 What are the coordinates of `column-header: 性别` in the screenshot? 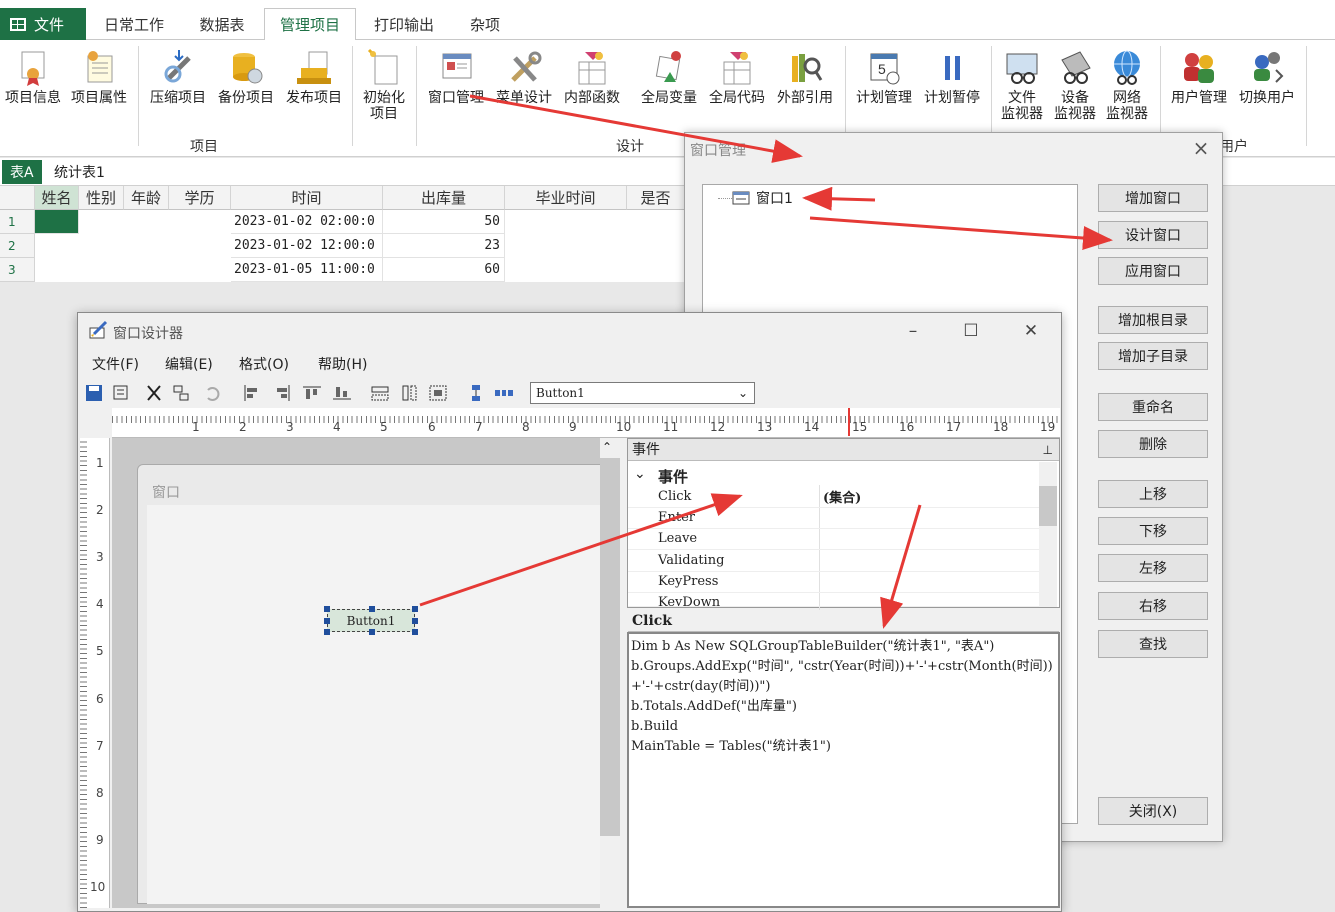 It's located at (101, 198).